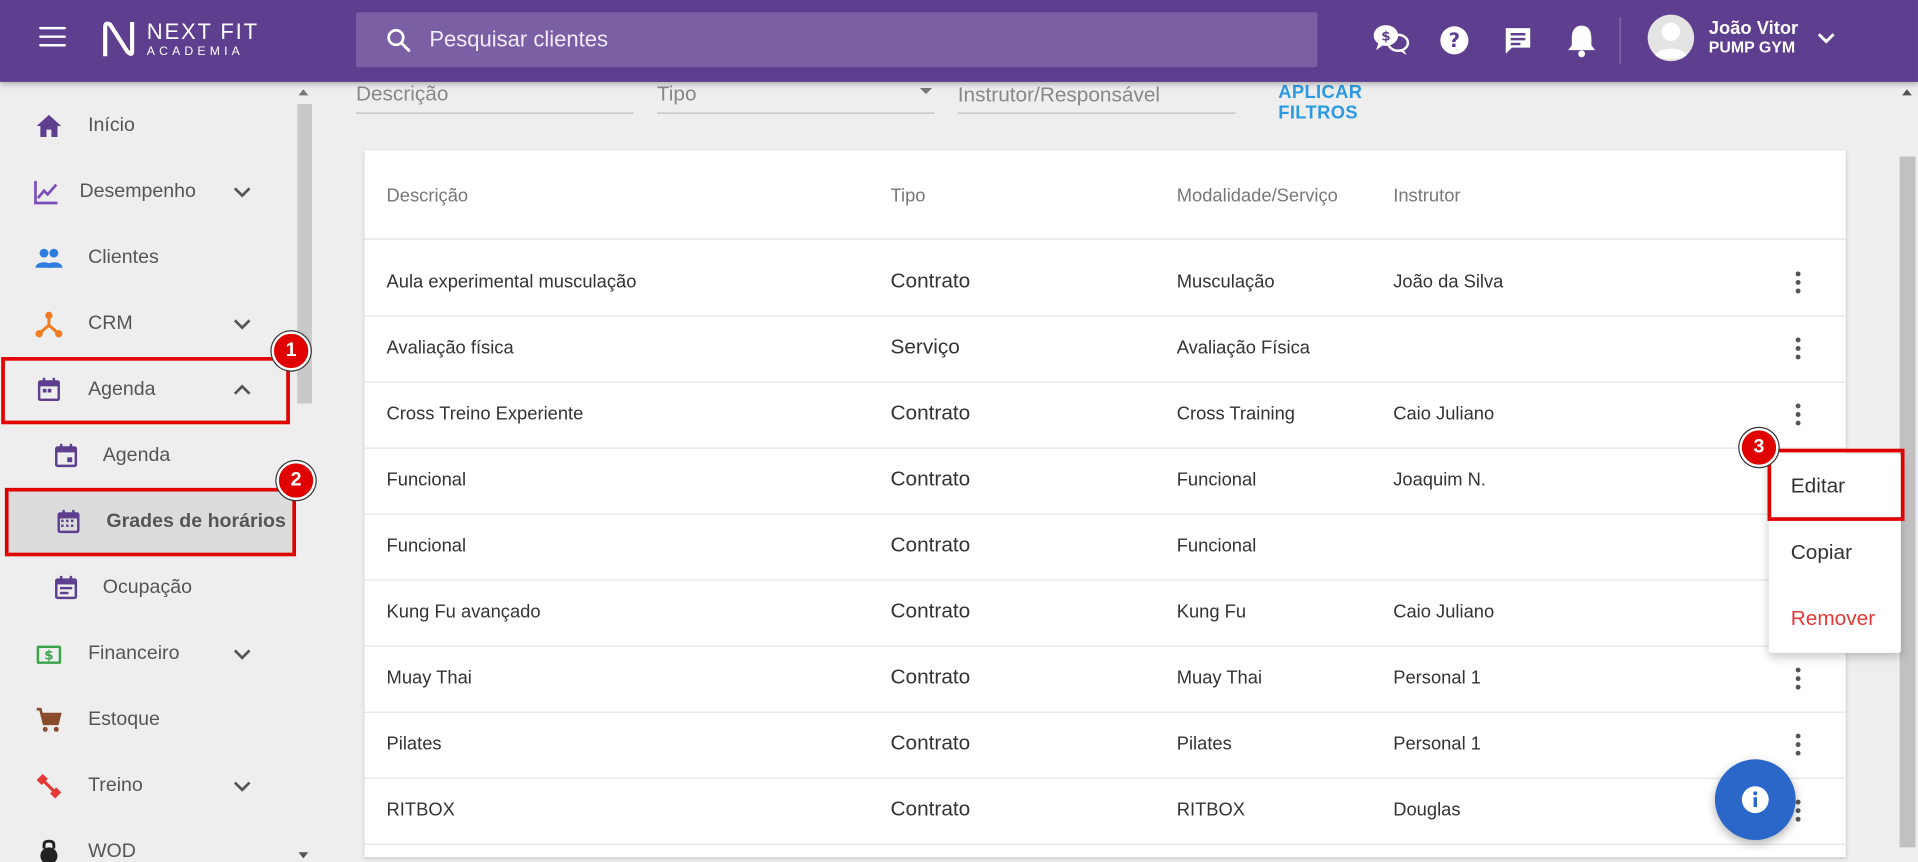  I want to click on table-row: Avaliação física Serviço Avaliação Física, so click(1105, 350).